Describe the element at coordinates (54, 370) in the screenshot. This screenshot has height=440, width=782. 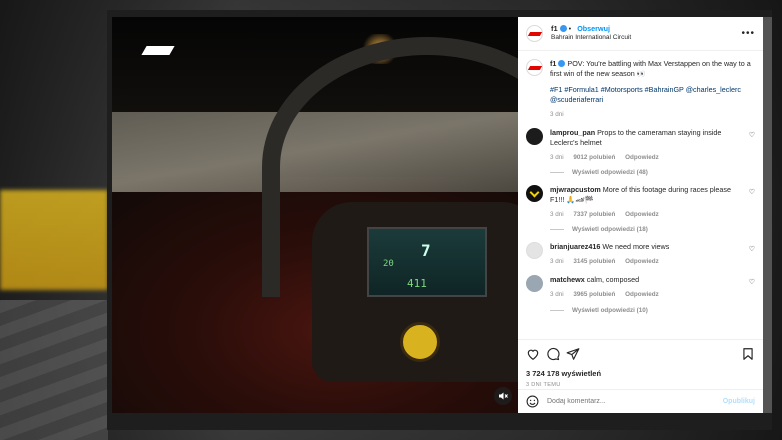
I see `backdrop-stripes` at that location.